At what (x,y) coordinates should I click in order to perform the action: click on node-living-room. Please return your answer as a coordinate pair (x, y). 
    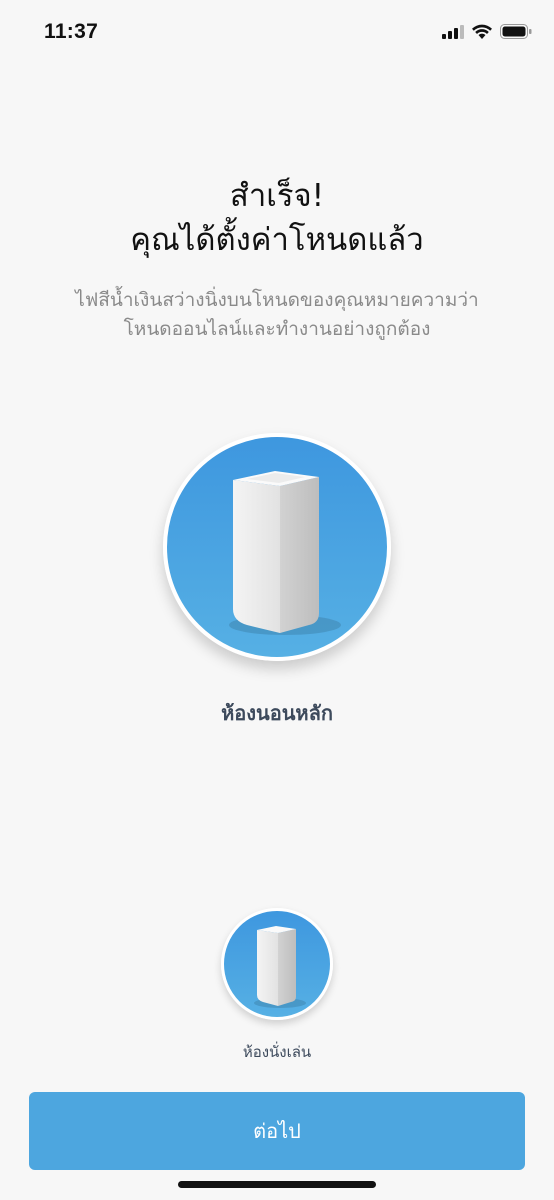
    Looking at the image, I should click on (277, 964).